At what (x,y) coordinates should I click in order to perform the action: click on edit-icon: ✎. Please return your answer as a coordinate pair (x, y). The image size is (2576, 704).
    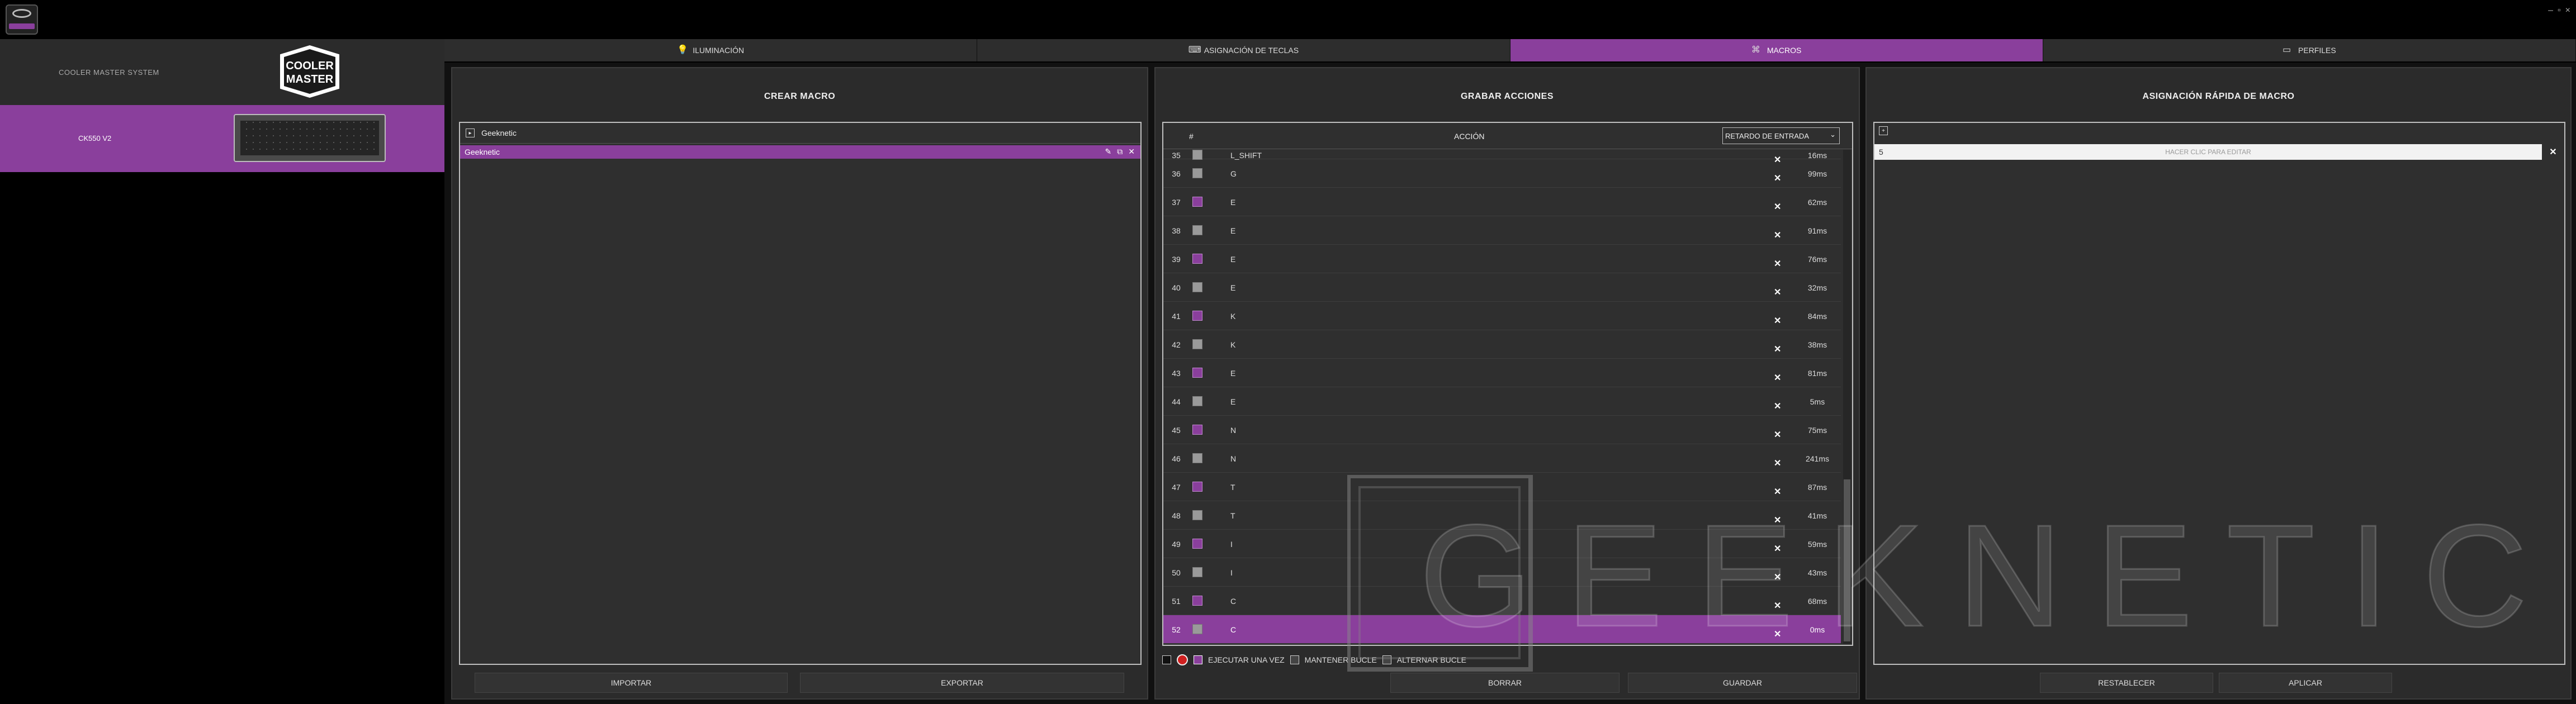
    Looking at the image, I should click on (1108, 151).